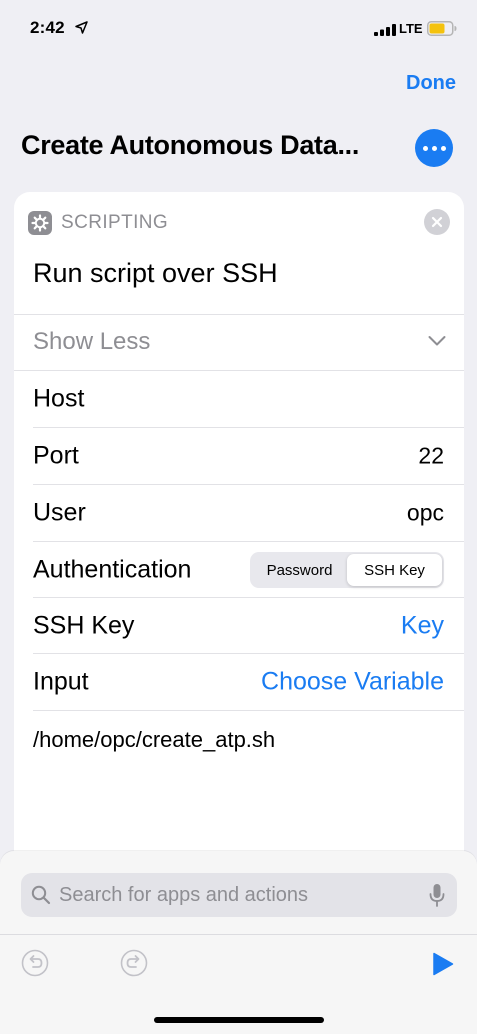 Image resolution: width=477 pixels, height=1034 pixels. I want to click on done-button: Done, so click(431, 83).